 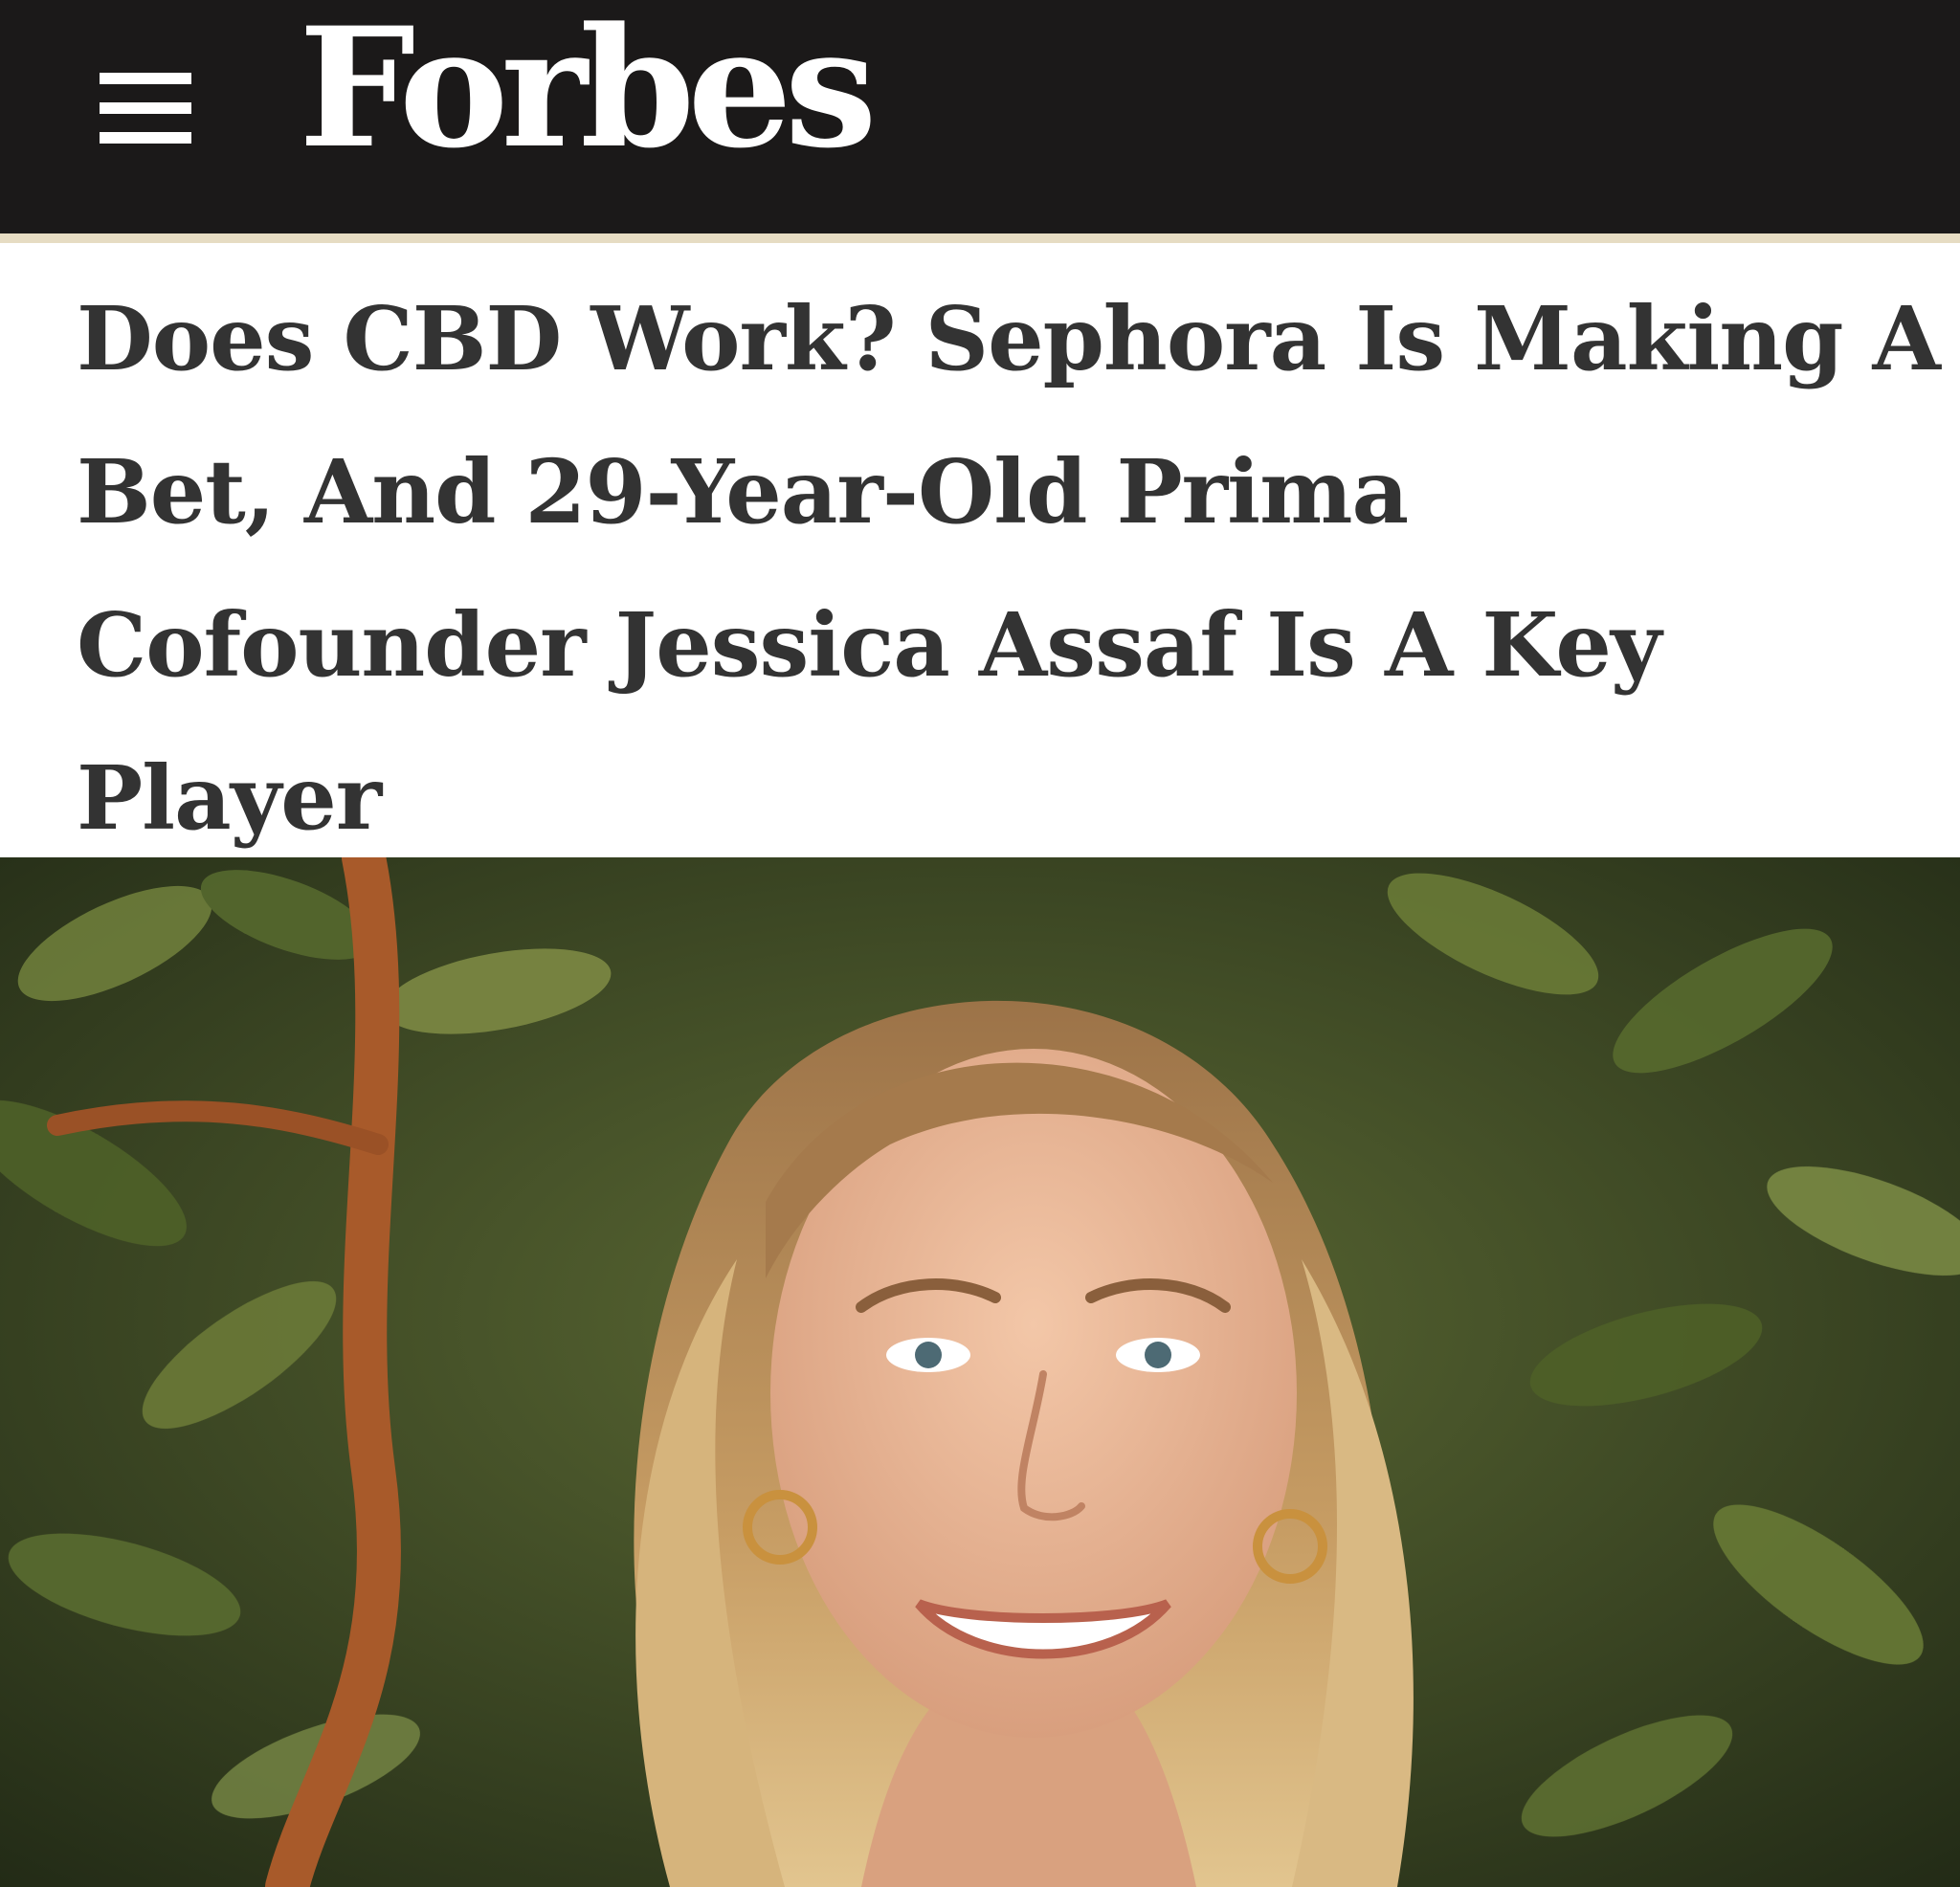 What do you see at coordinates (980, 238) in the screenshot?
I see `header-accent-rule` at bounding box center [980, 238].